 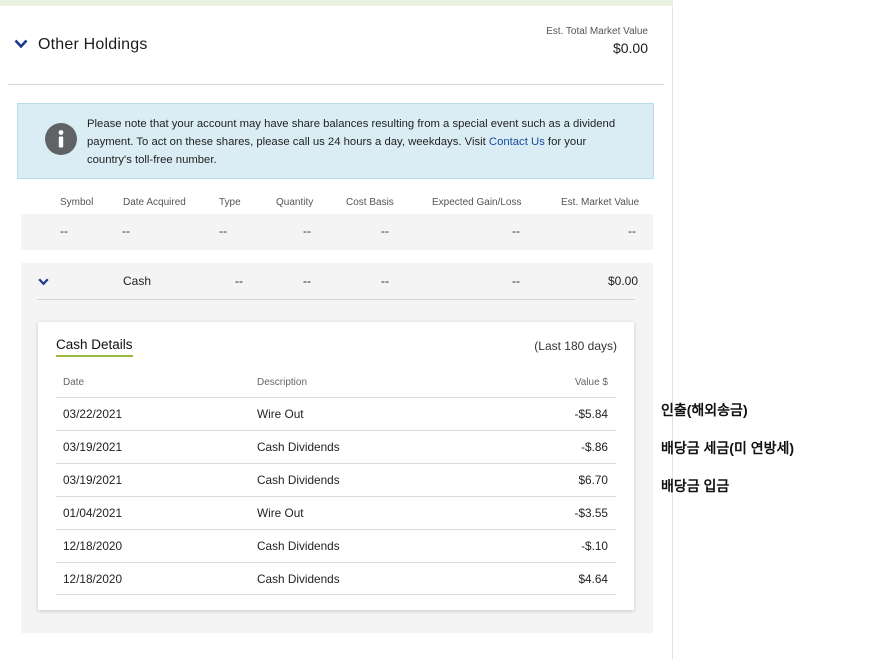 What do you see at coordinates (230, 202) in the screenshot?
I see `col-type: Type` at bounding box center [230, 202].